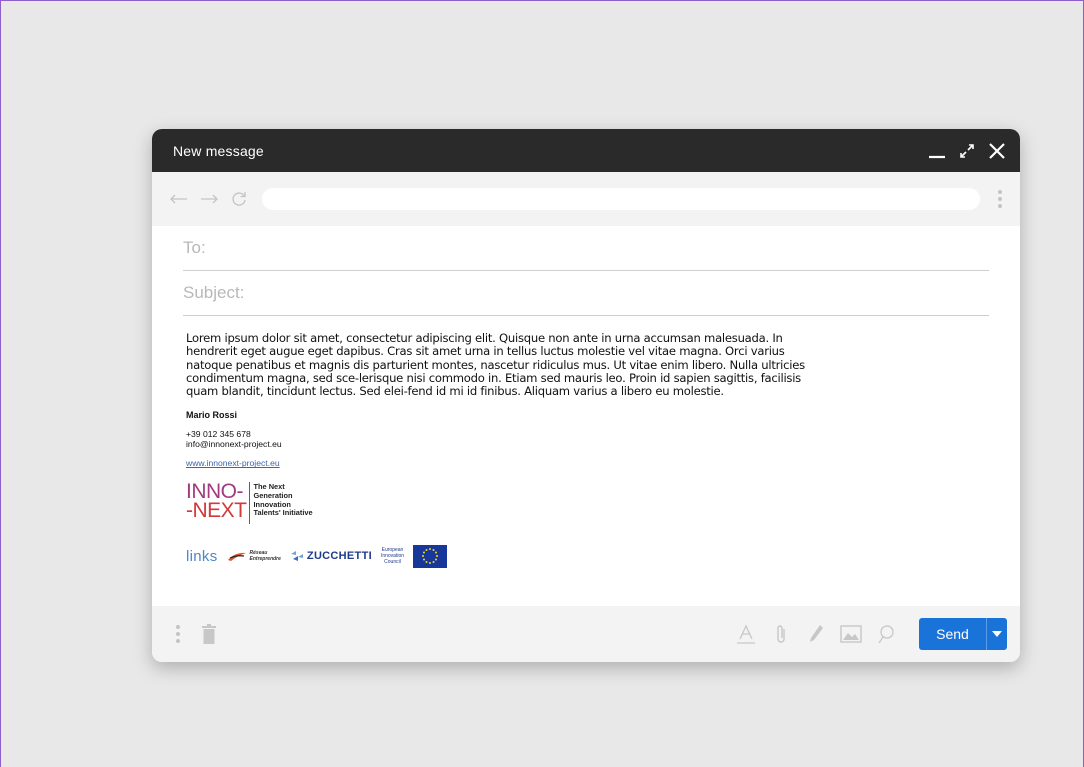 The height and width of the screenshot is (767, 1084). Describe the element at coordinates (816, 634) in the screenshot. I see `pen-icon` at that location.